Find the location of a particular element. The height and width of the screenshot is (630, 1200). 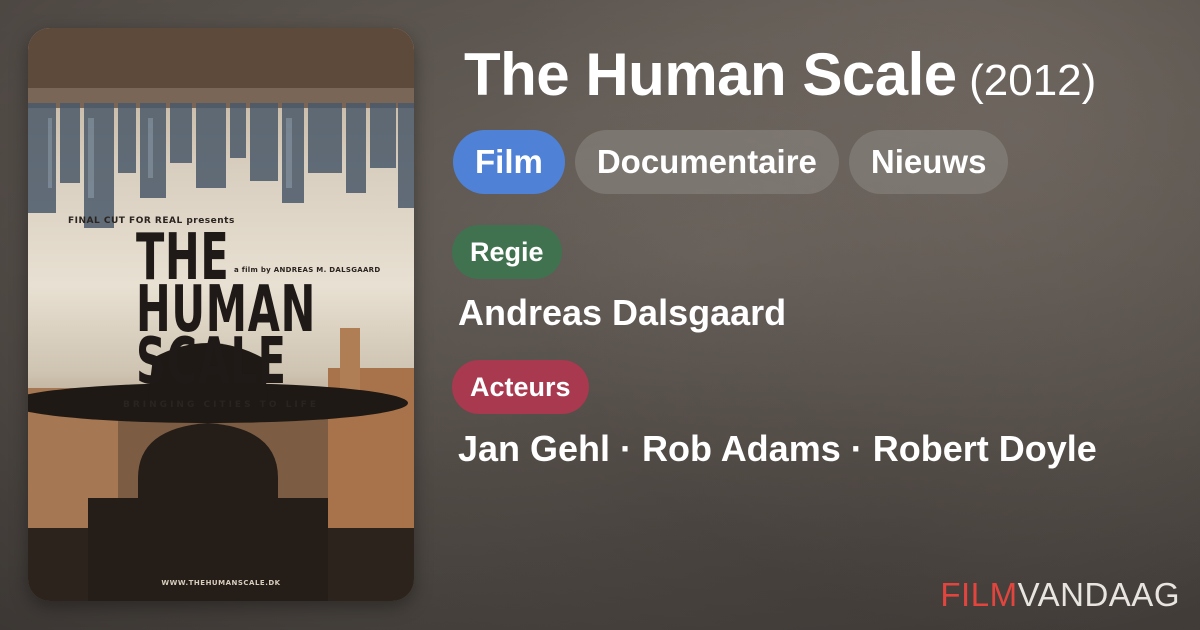

brand-logo-part2: VANDAAG is located at coordinates (1098, 594).